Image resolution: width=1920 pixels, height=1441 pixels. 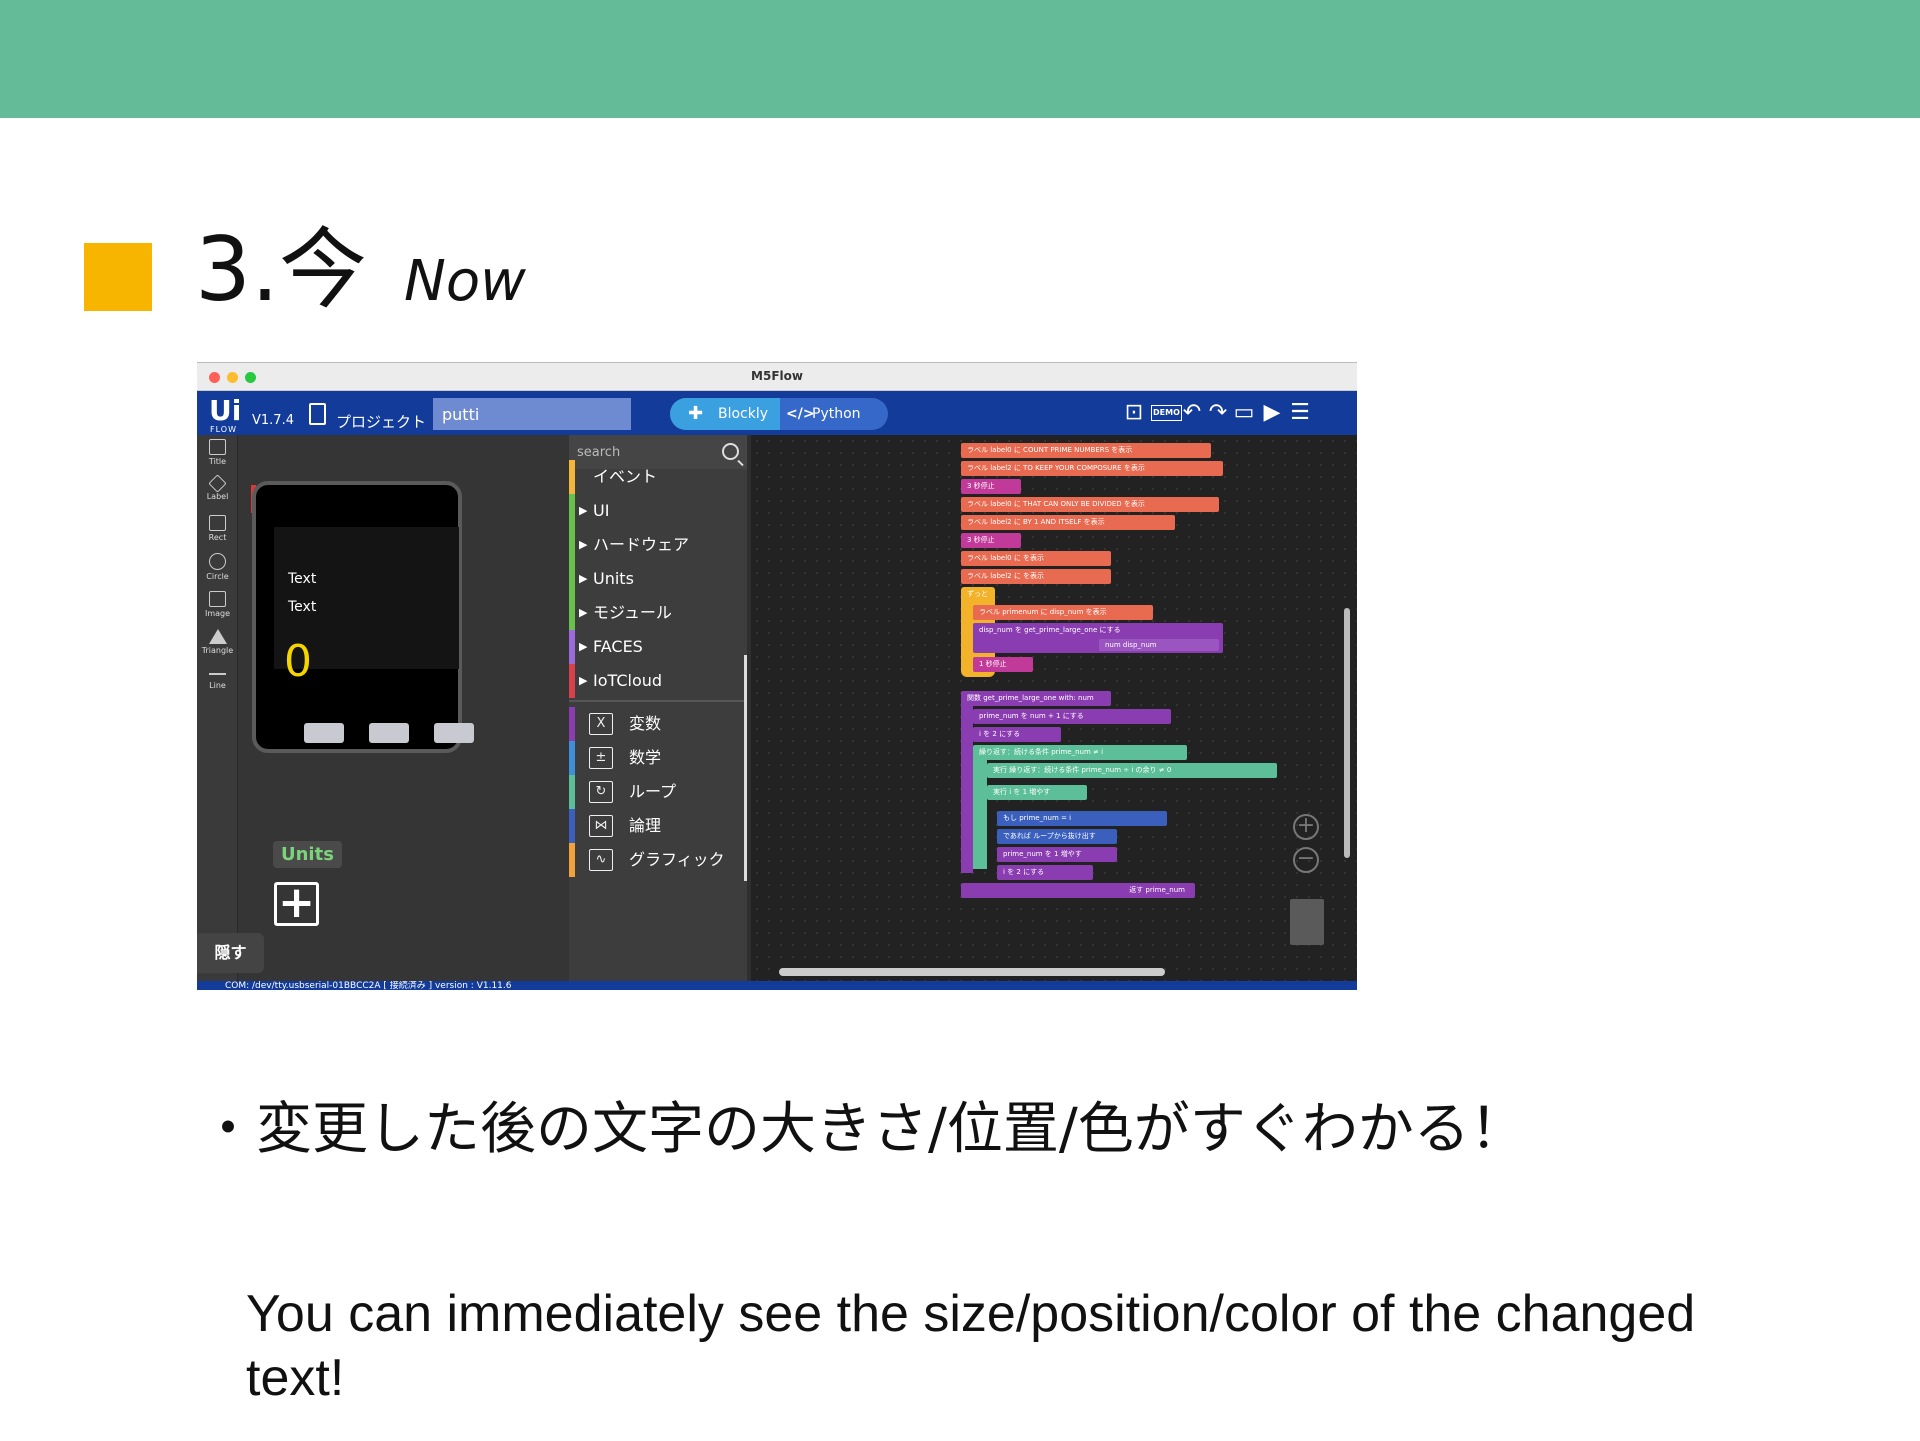 I want to click on add-unit-button: +, so click(x=296, y=903).